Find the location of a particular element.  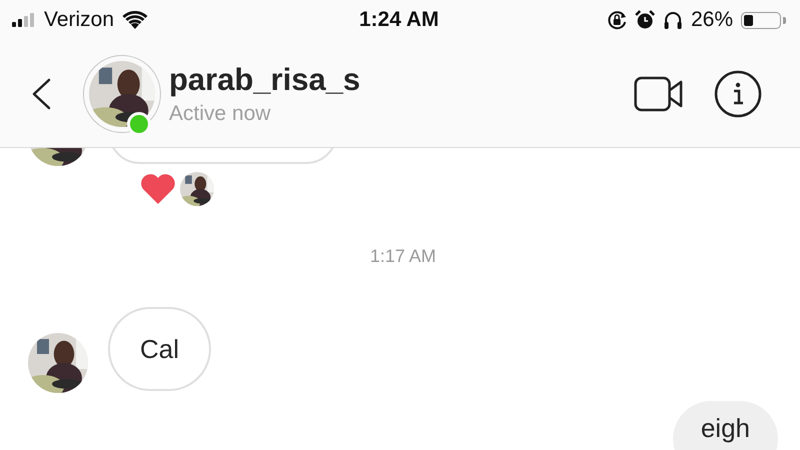

message-bubble: Cal is located at coordinates (160, 349).